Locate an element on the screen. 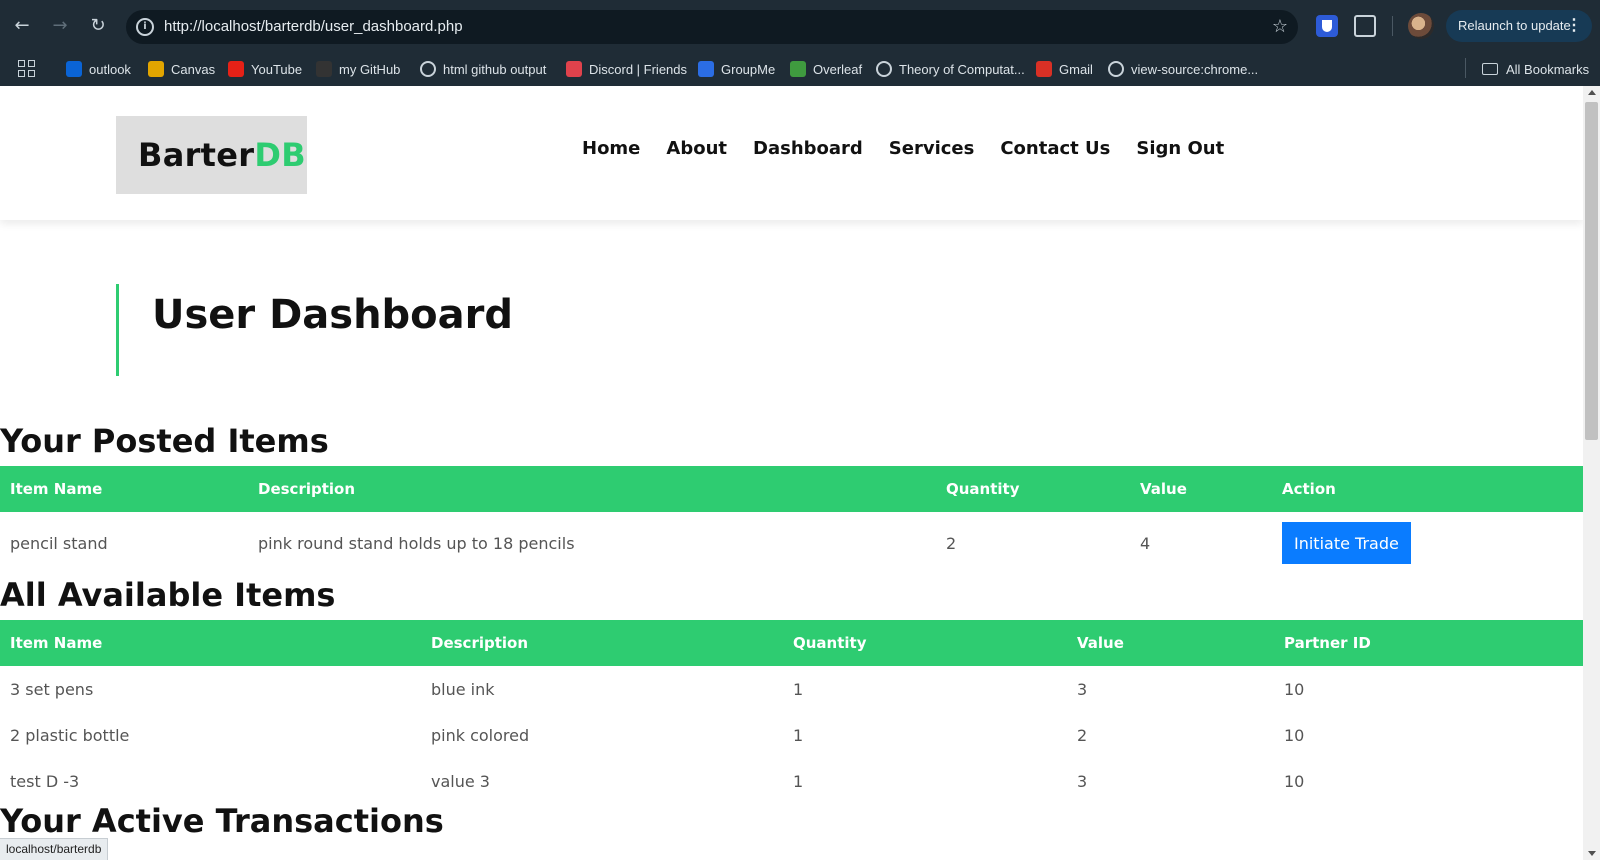 This screenshot has height=860, width=1600. extension-shield-icon is located at coordinates (1327, 26).